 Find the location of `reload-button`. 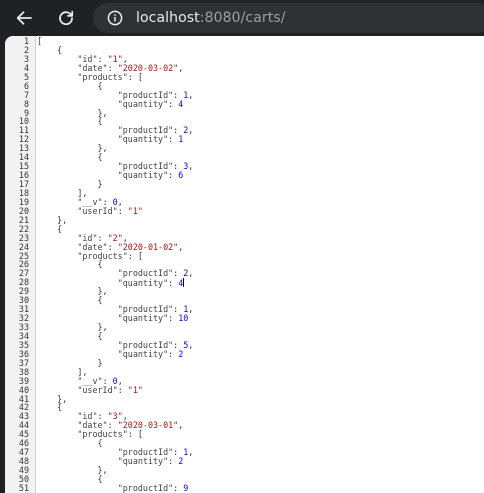

reload-button is located at coordinates (66, 18).